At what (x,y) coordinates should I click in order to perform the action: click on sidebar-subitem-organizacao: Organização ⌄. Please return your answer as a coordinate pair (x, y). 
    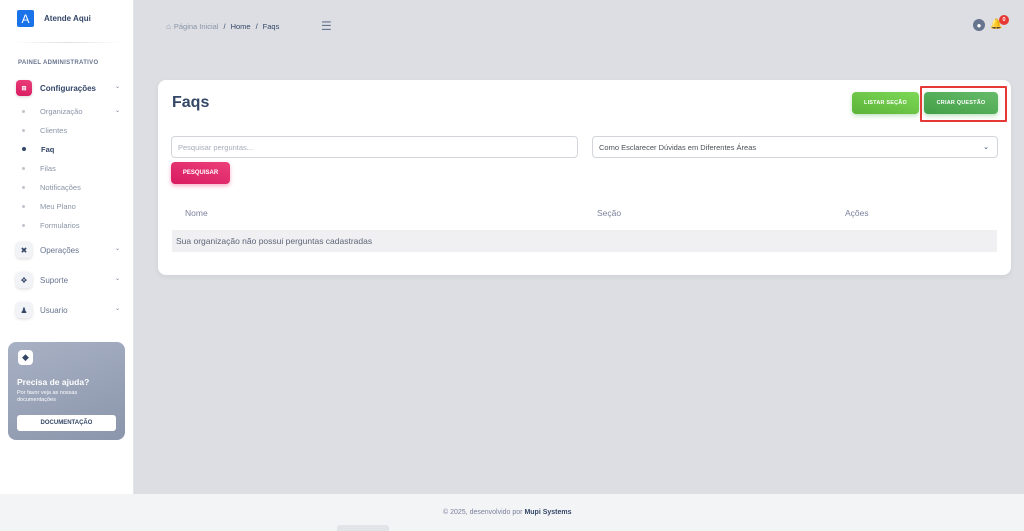
    Looking at the image, I should click on (72, 111).